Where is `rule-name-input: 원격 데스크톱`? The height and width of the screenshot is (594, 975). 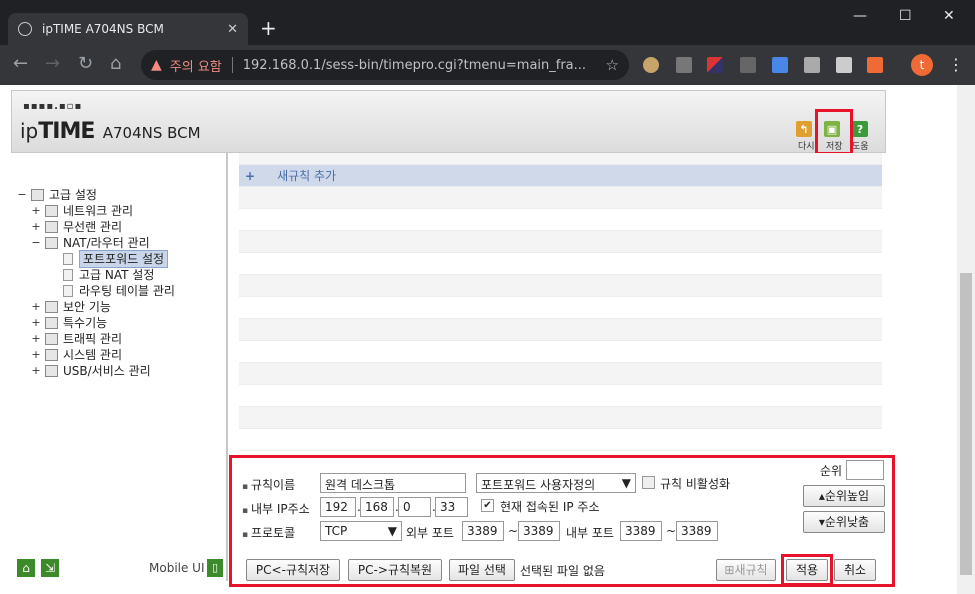 rule-name-input: 원격 데스크톱 is located at coordinates (393, 483).